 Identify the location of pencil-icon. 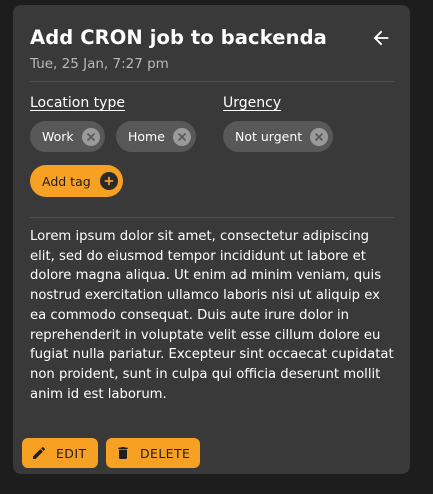
(39, 453).